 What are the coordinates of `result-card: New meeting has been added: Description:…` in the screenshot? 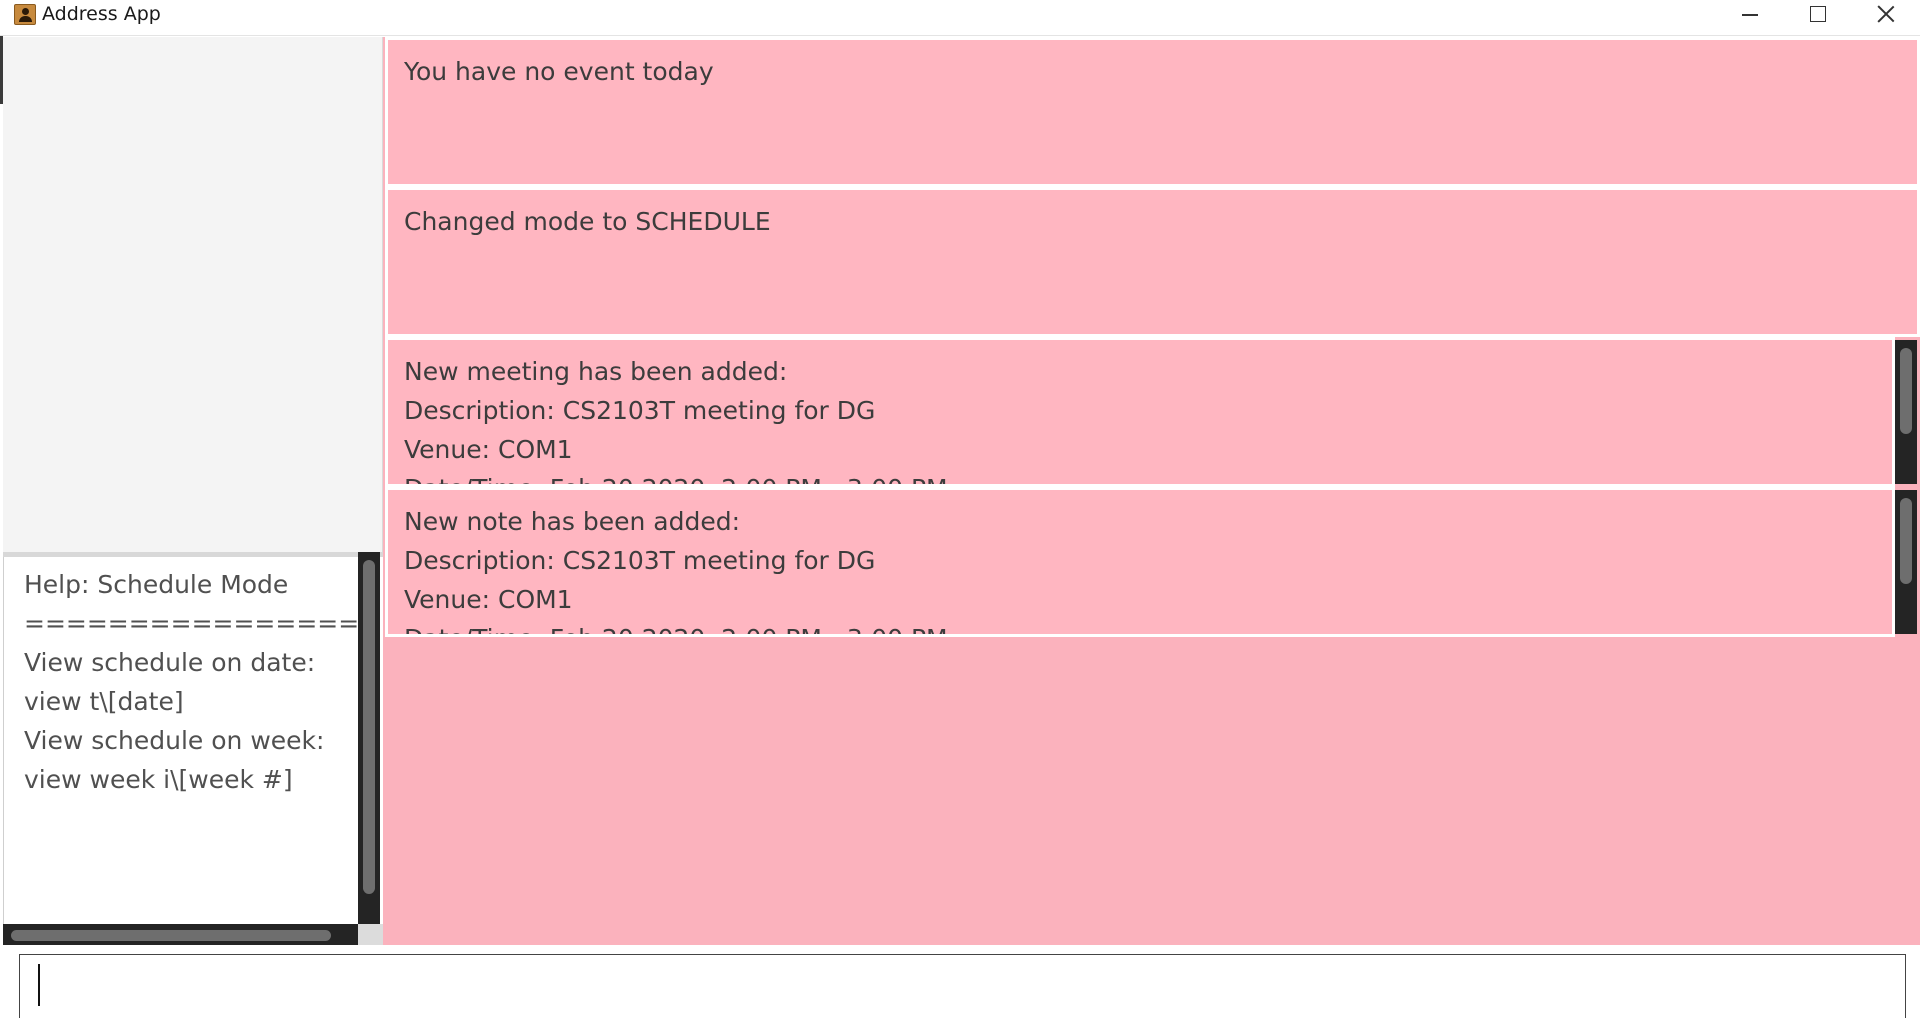 It's located at (1140, 412).